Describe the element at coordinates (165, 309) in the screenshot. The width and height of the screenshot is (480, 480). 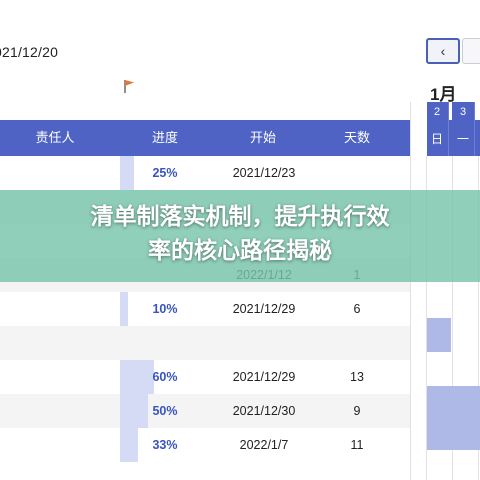
I see `progress-cell: 10%` at that location.